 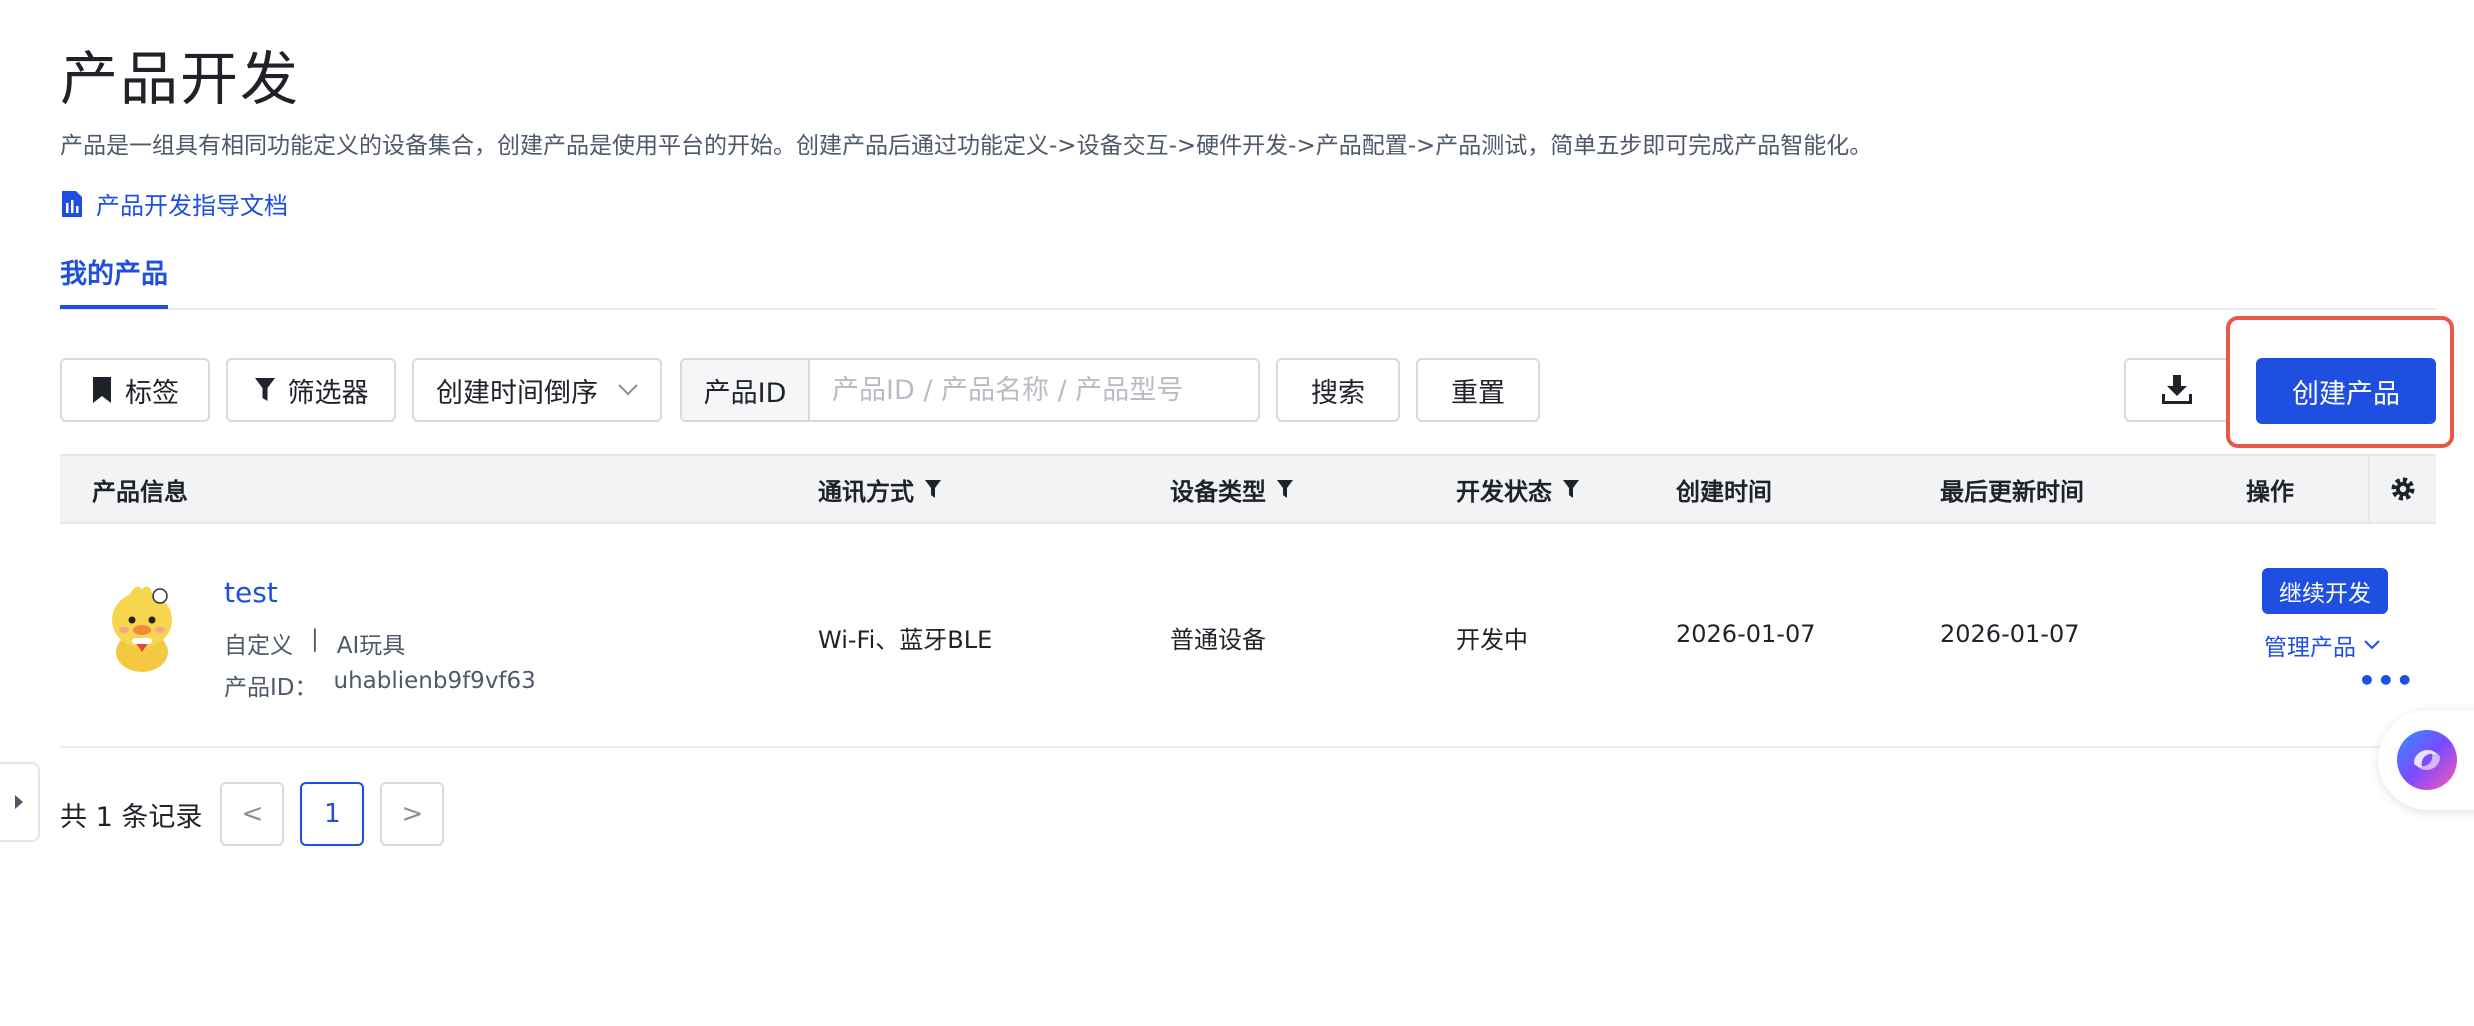 What do you see at coordinates (2012, 491) in the screenshot?
I see `column-header-updated: 最后更新时间` at bounding box center [2012, 491].